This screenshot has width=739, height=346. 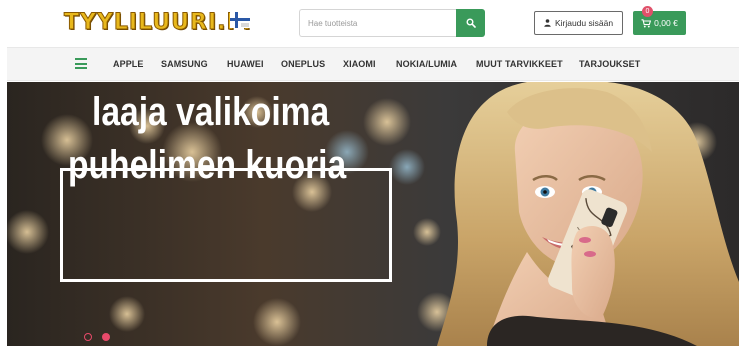 I want to click on login-button: Kirjaudu sisään, so click(x=578, y=23).